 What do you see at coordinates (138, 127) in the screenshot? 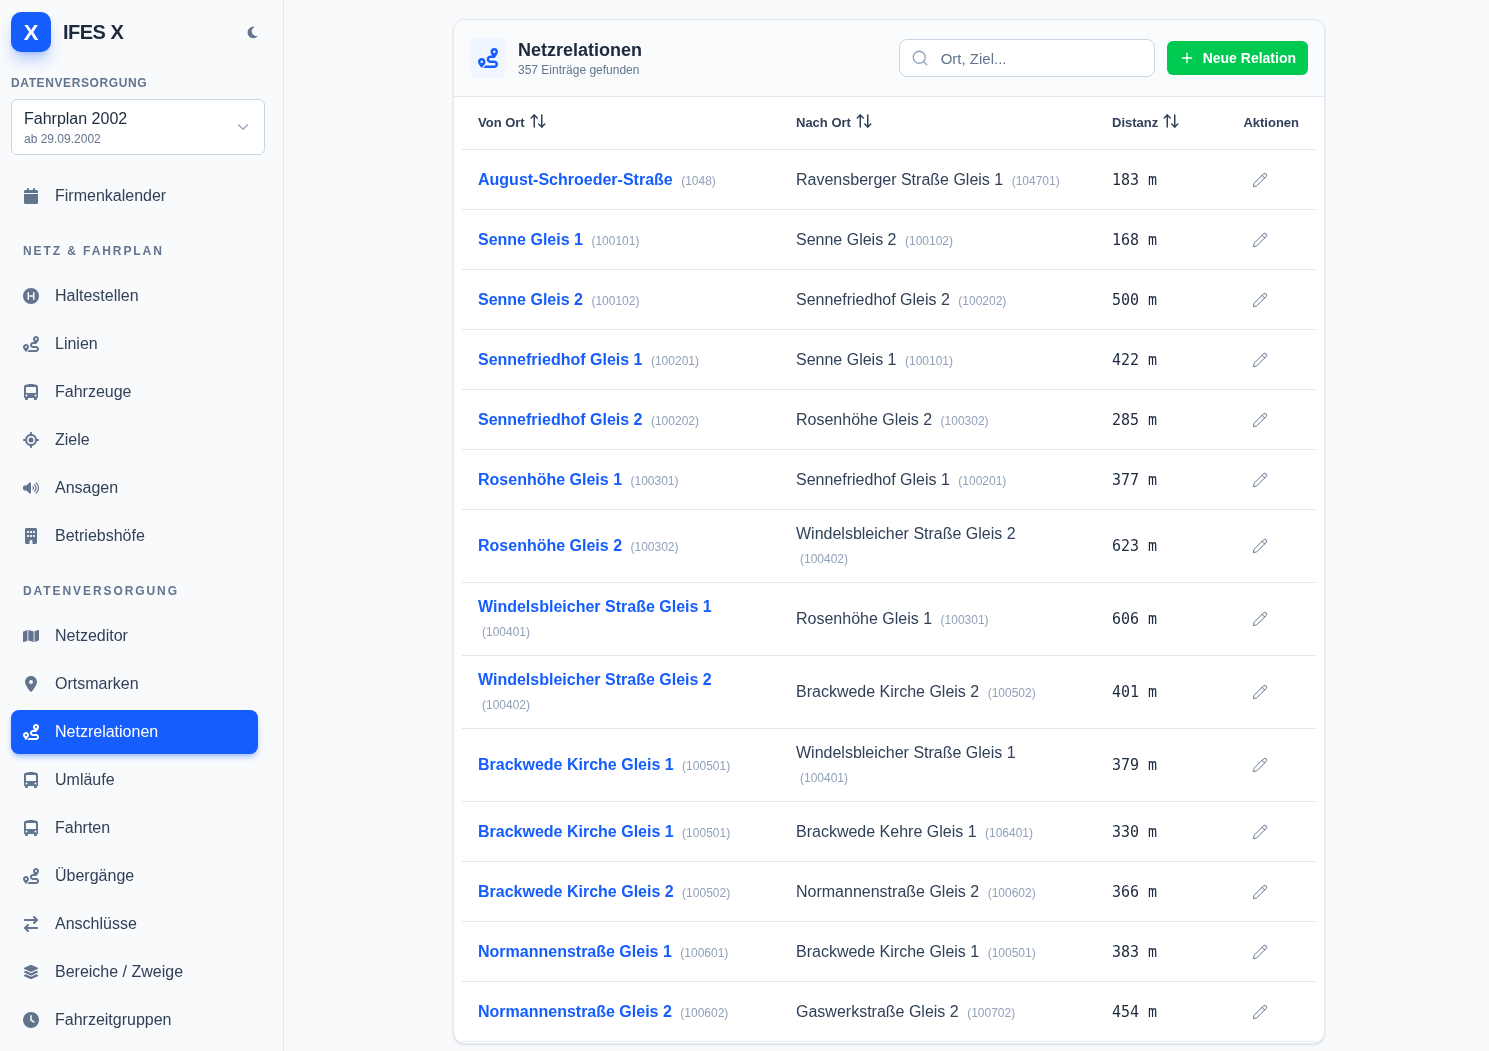
I see `timetable-select: Fahrplan 2002 ab 29.09.2002` at bounding box center [138, 127].